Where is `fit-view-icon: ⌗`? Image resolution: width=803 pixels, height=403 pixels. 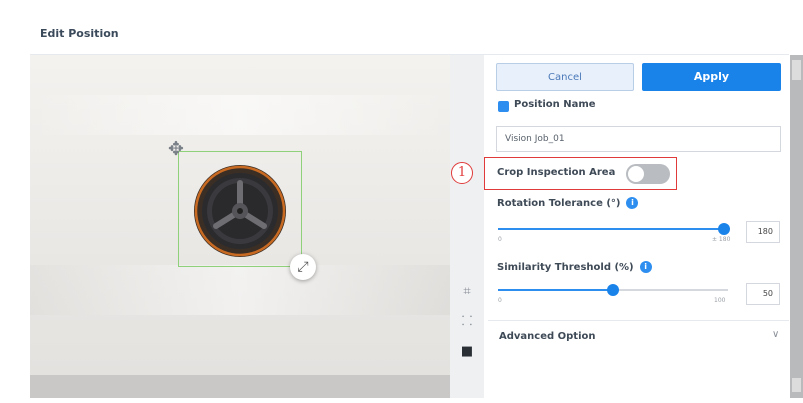 fit-view-icon: ⌗ is located at coordinates (467, 292).